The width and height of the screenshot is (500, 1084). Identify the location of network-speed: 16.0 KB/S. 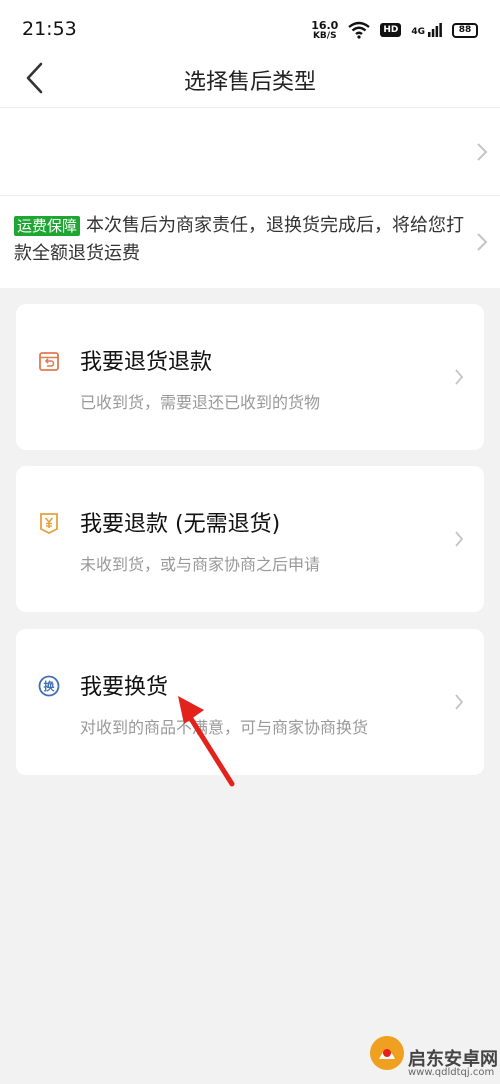
(325, 29).